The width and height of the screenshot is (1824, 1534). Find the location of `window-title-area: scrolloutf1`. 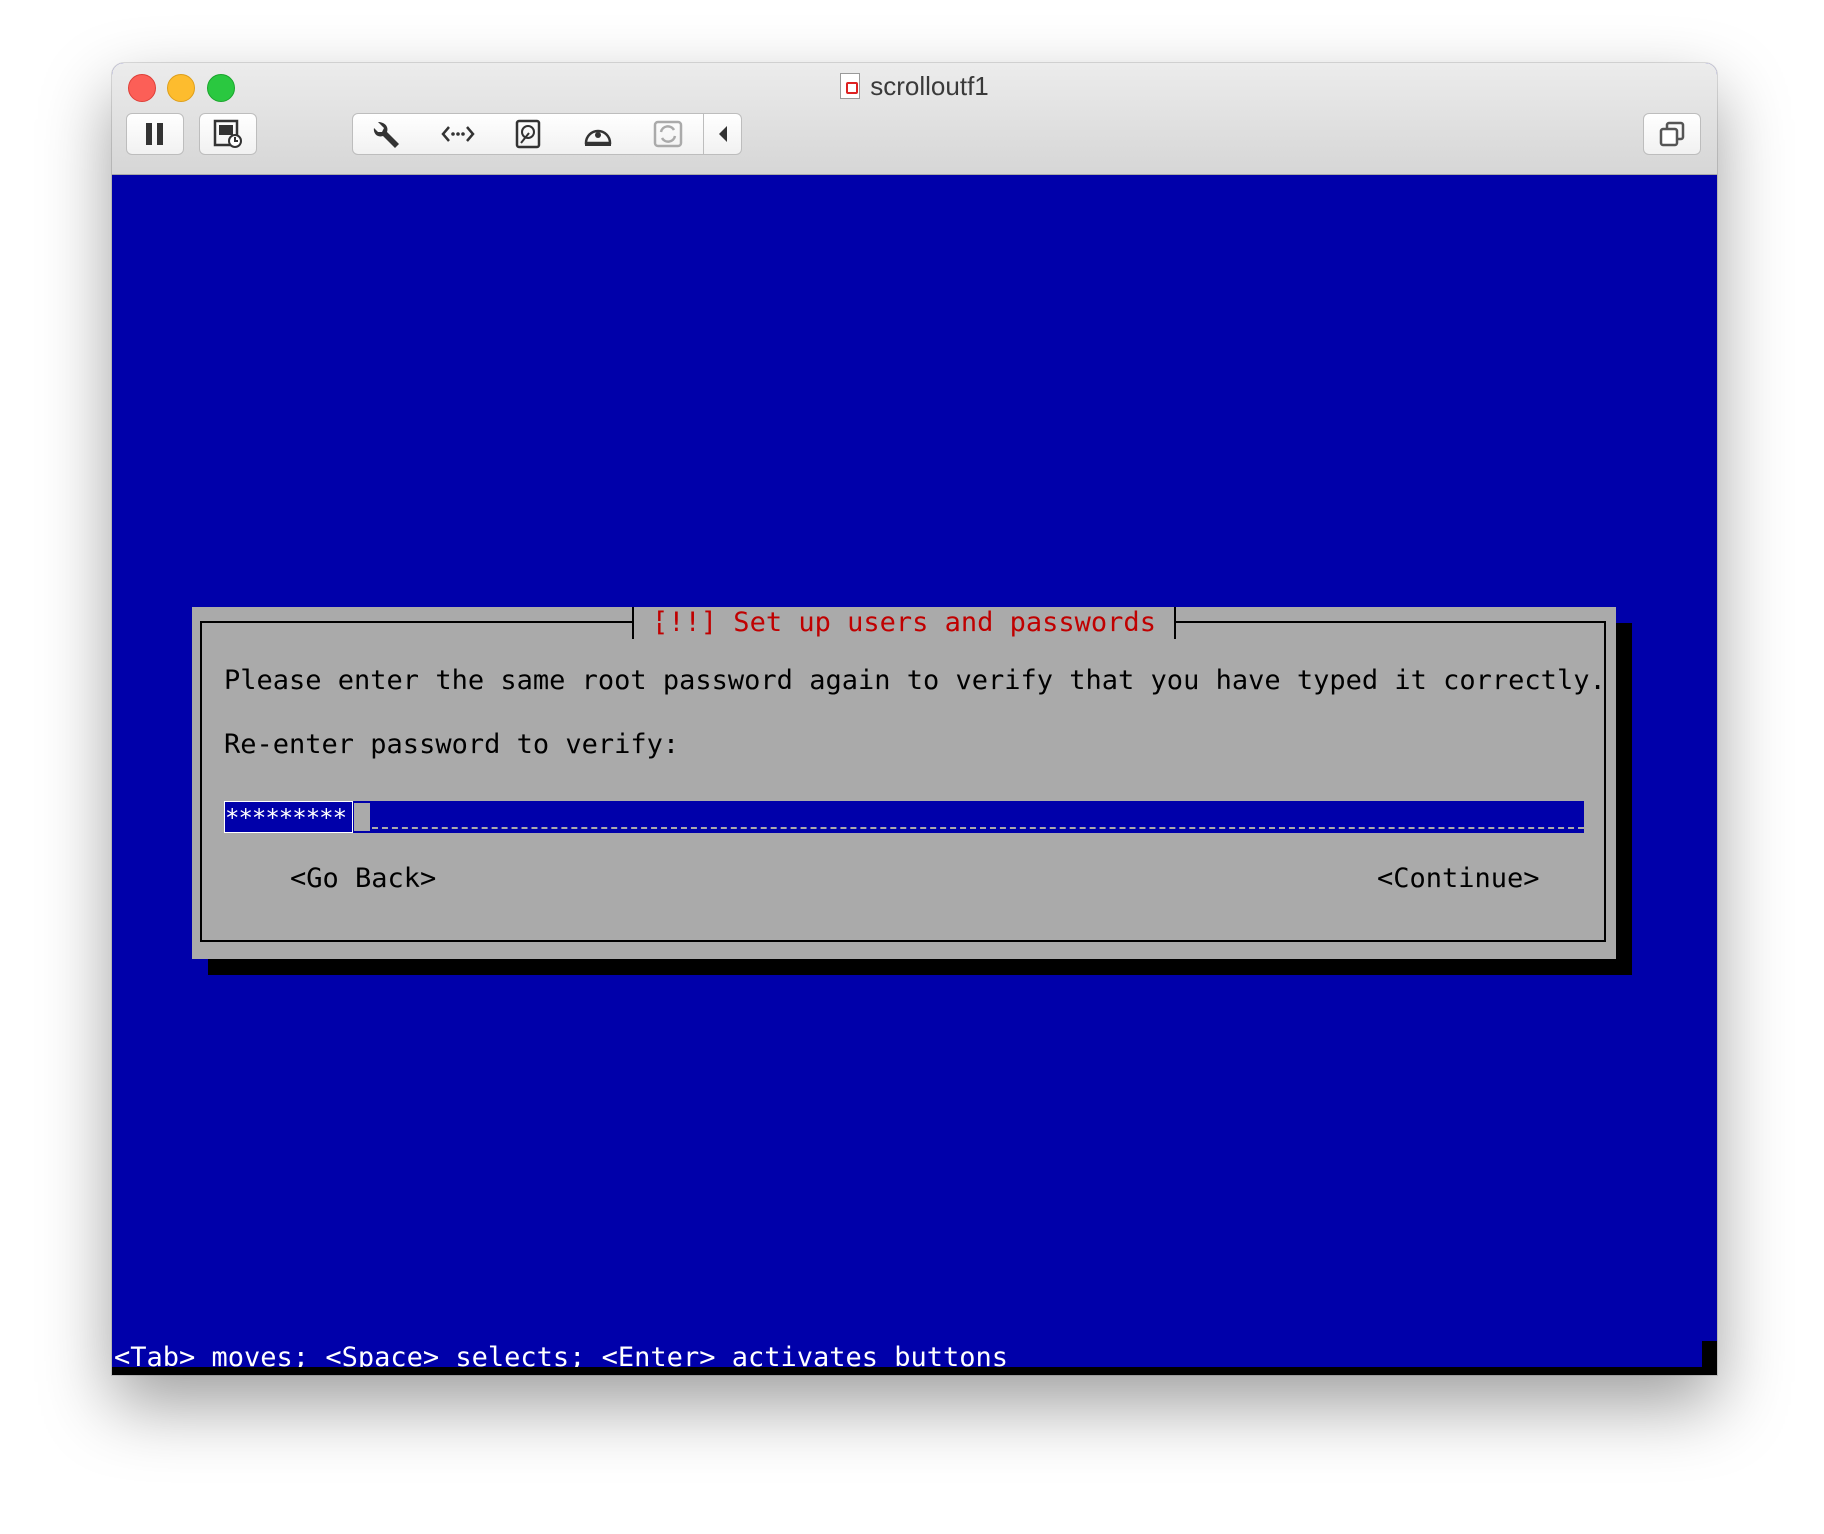

window-title-area: scrolloutf1 is located at coordinates (914, 86).